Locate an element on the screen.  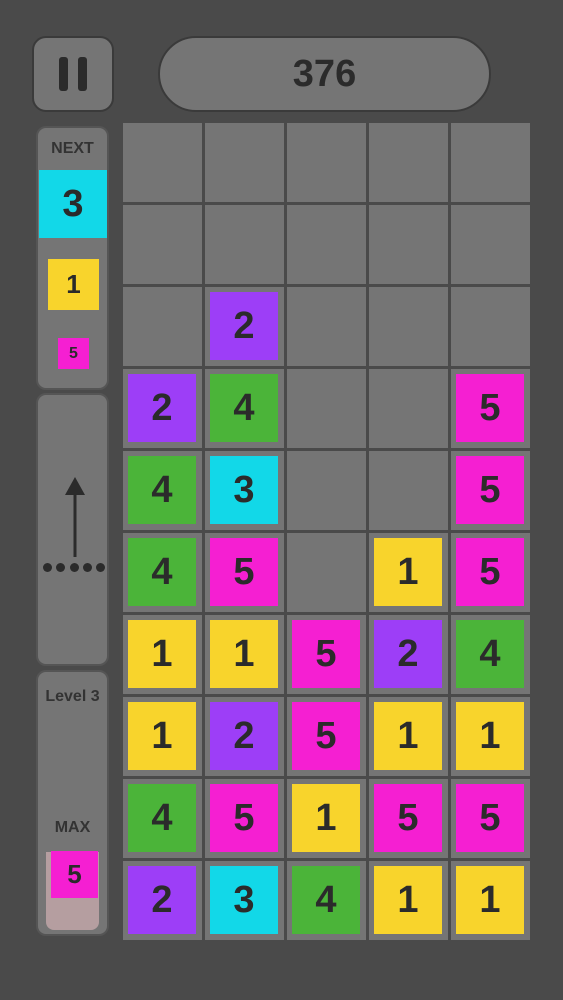
level-panel: Level 3 MAX 5 is located at coordinates (72, 803).